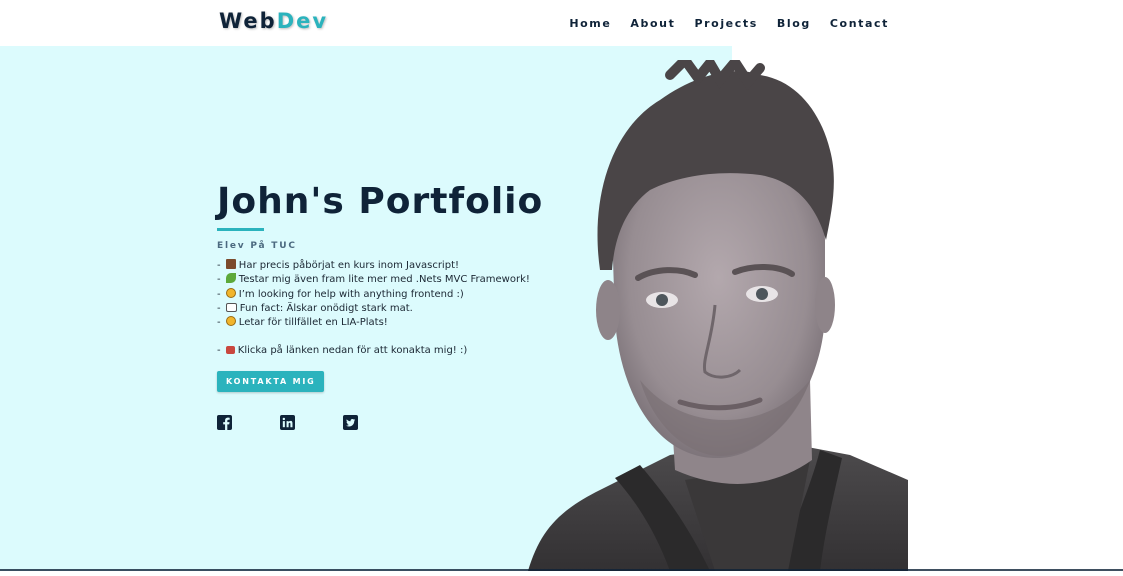 The image size is (1123, 576). Describe the element at coordinates (230, 350) in the screenshot. I see `mailbox-icon` at that location.